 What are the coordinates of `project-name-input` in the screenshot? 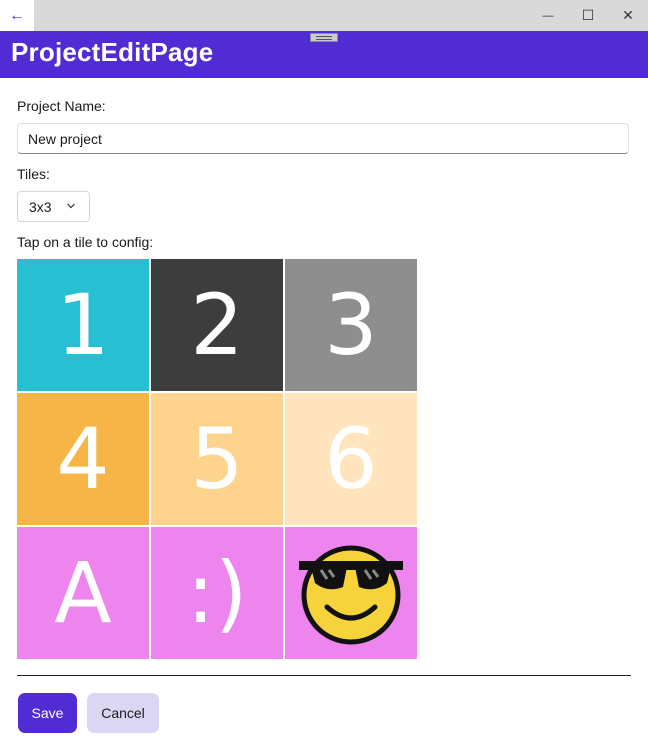 It's located at (323, 138).